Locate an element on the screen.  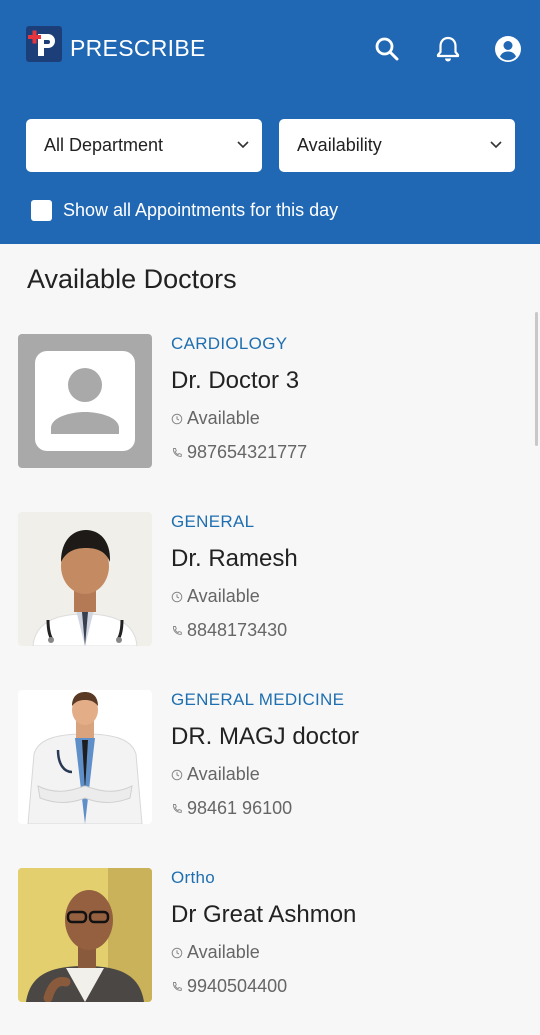
doctor-name: Dr. Doctor 3 is located at coordinates (235, 380).